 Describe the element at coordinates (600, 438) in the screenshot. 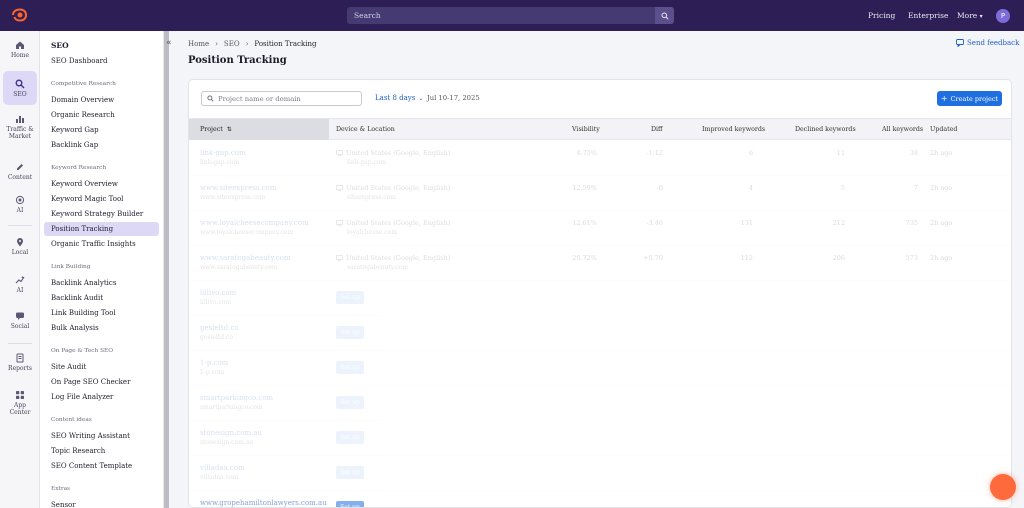

I see `table-row: stonesign.com.au stonesign.com.au Set up` at that location.